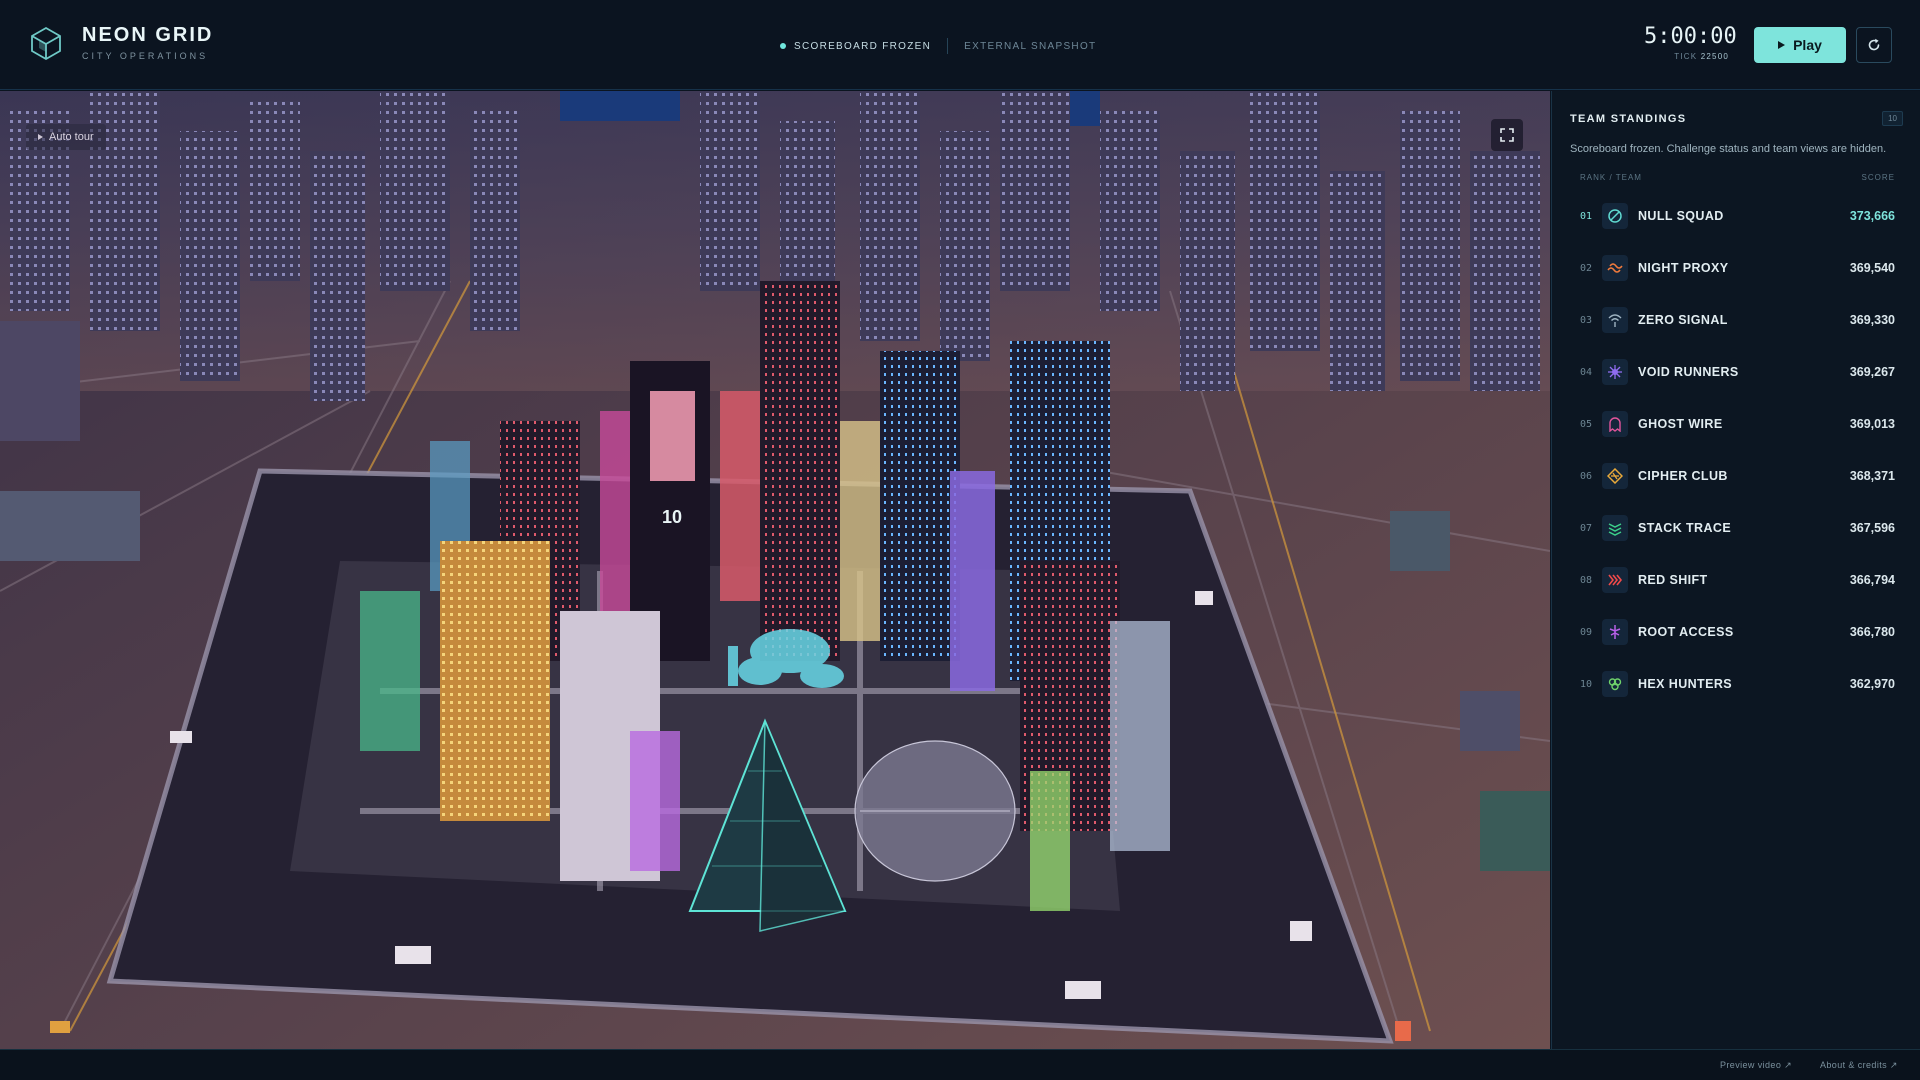 This screenshot has width=1920, height=1080. Describe the element at coordinates (1615, 372) in the screenshot. I see `void-icon` at that location.